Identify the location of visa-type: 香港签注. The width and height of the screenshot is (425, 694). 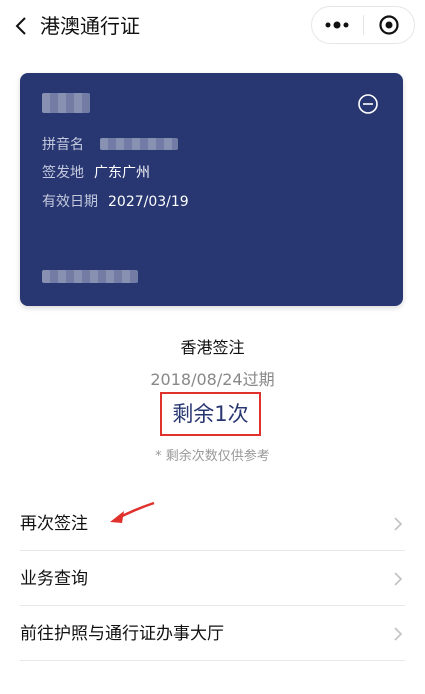
(212, 347).